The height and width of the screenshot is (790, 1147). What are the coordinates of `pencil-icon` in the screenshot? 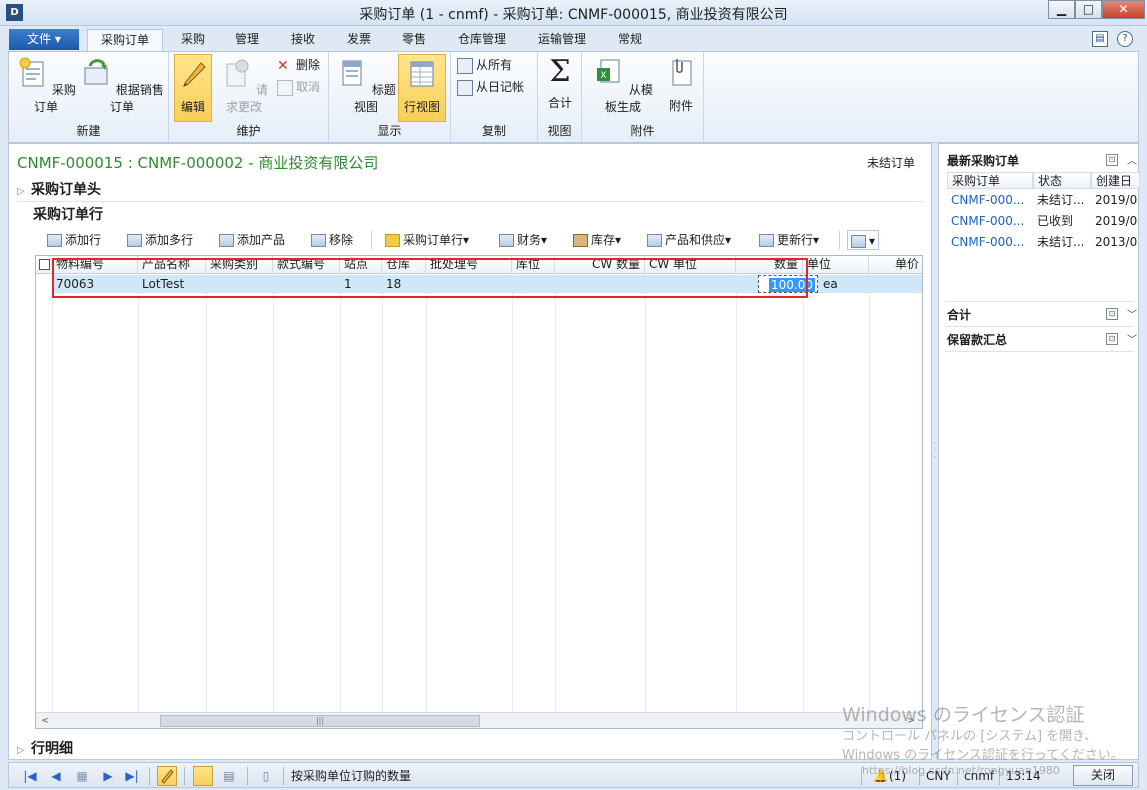 It's located at (167, 776).